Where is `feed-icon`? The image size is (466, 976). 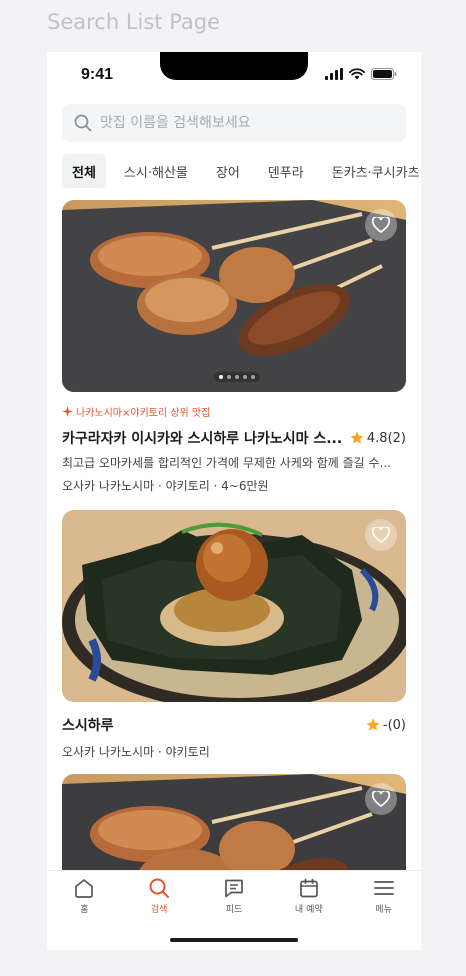 feed-icon is located at coordinates (234, 888).